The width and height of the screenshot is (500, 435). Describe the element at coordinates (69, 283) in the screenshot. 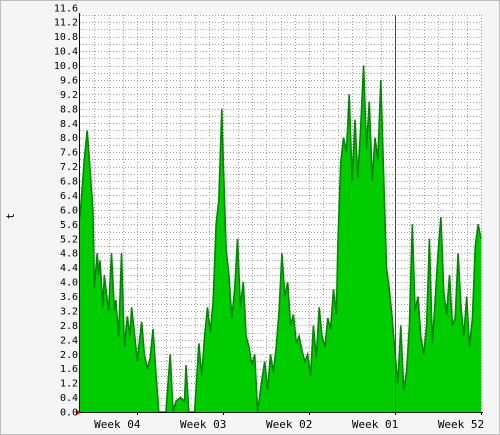

I see `y-tick-label: 4.0` at that location.